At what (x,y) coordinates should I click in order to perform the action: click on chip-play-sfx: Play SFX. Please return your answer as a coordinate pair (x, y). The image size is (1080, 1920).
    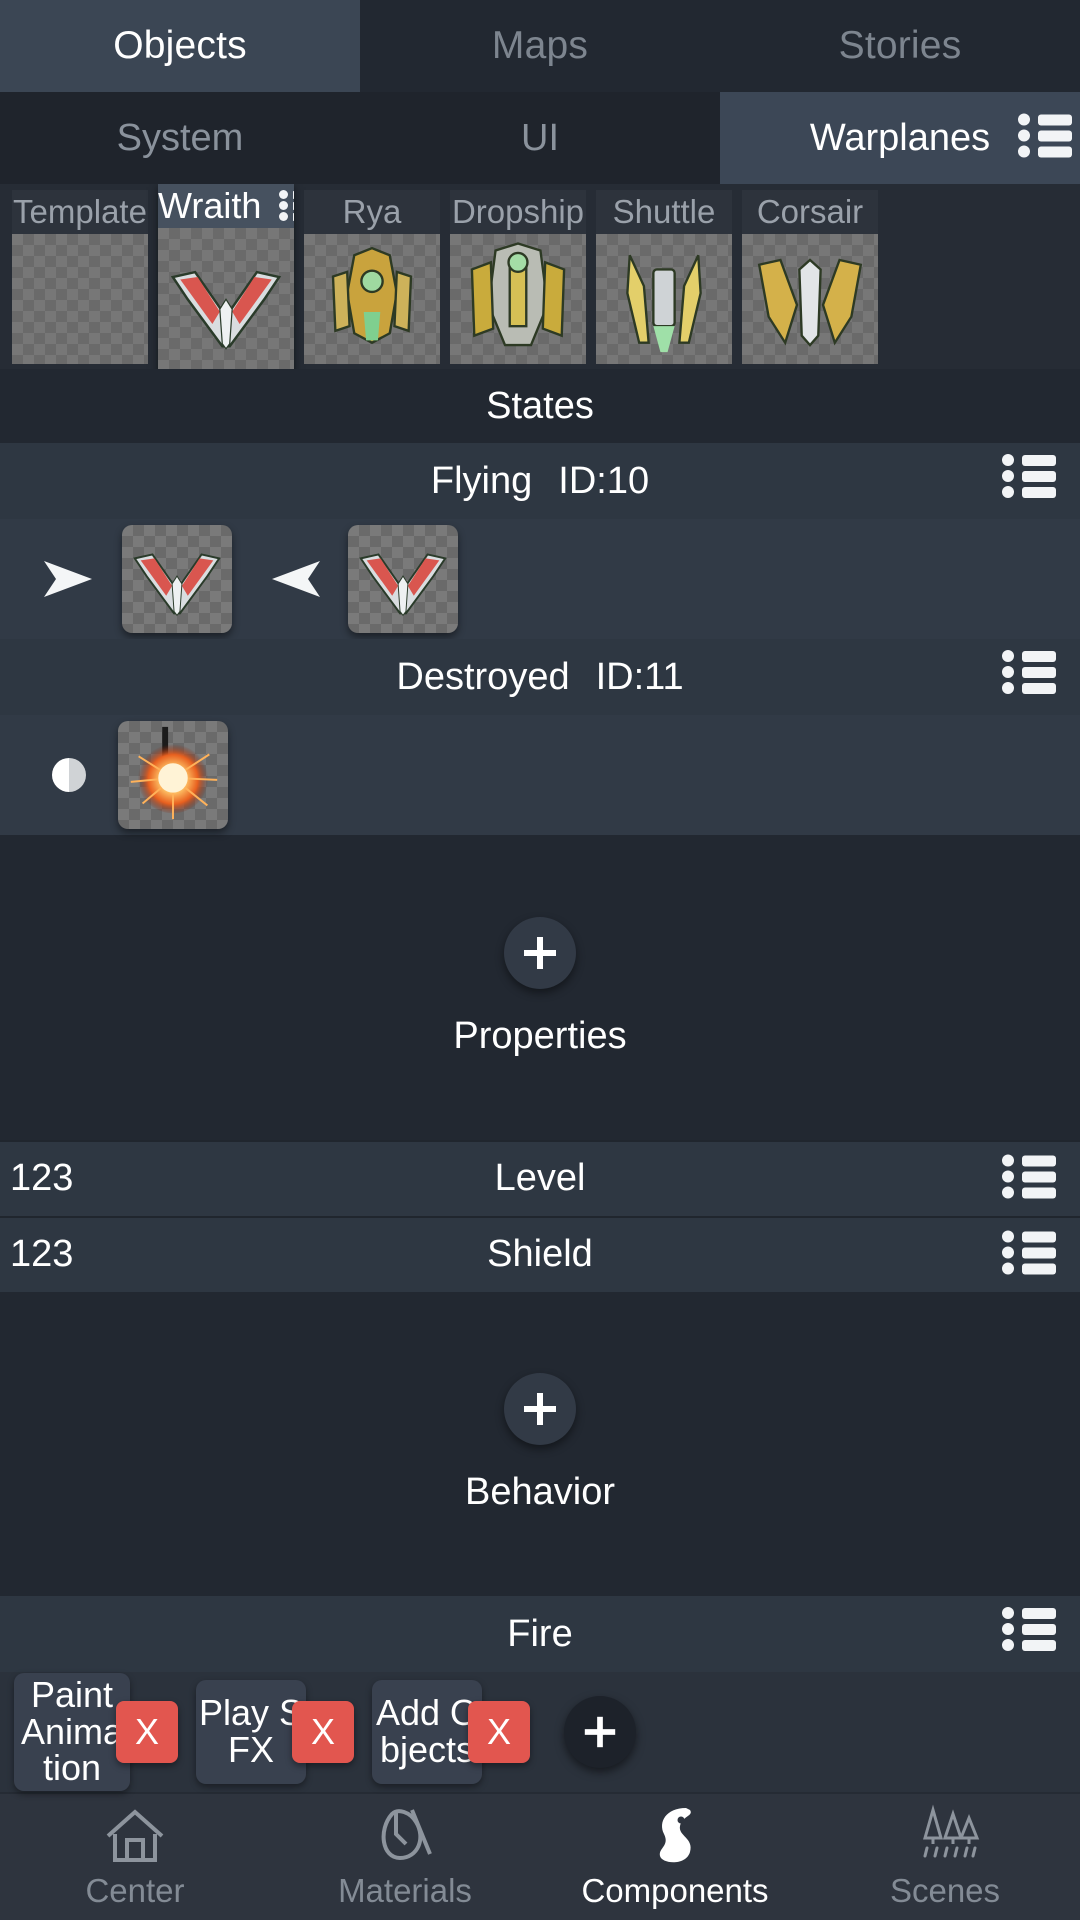
    Looking at the image, I should click on (251, 1732).